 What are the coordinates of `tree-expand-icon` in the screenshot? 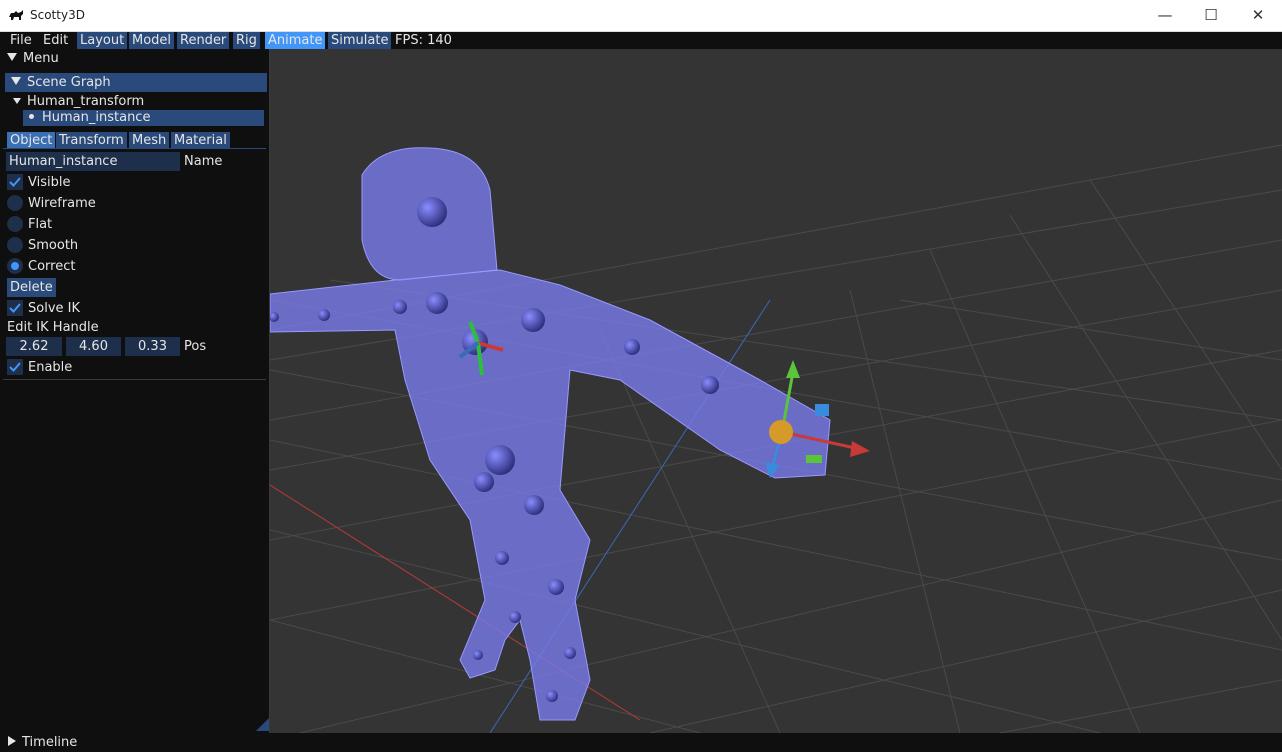 It's located at (17, 101).